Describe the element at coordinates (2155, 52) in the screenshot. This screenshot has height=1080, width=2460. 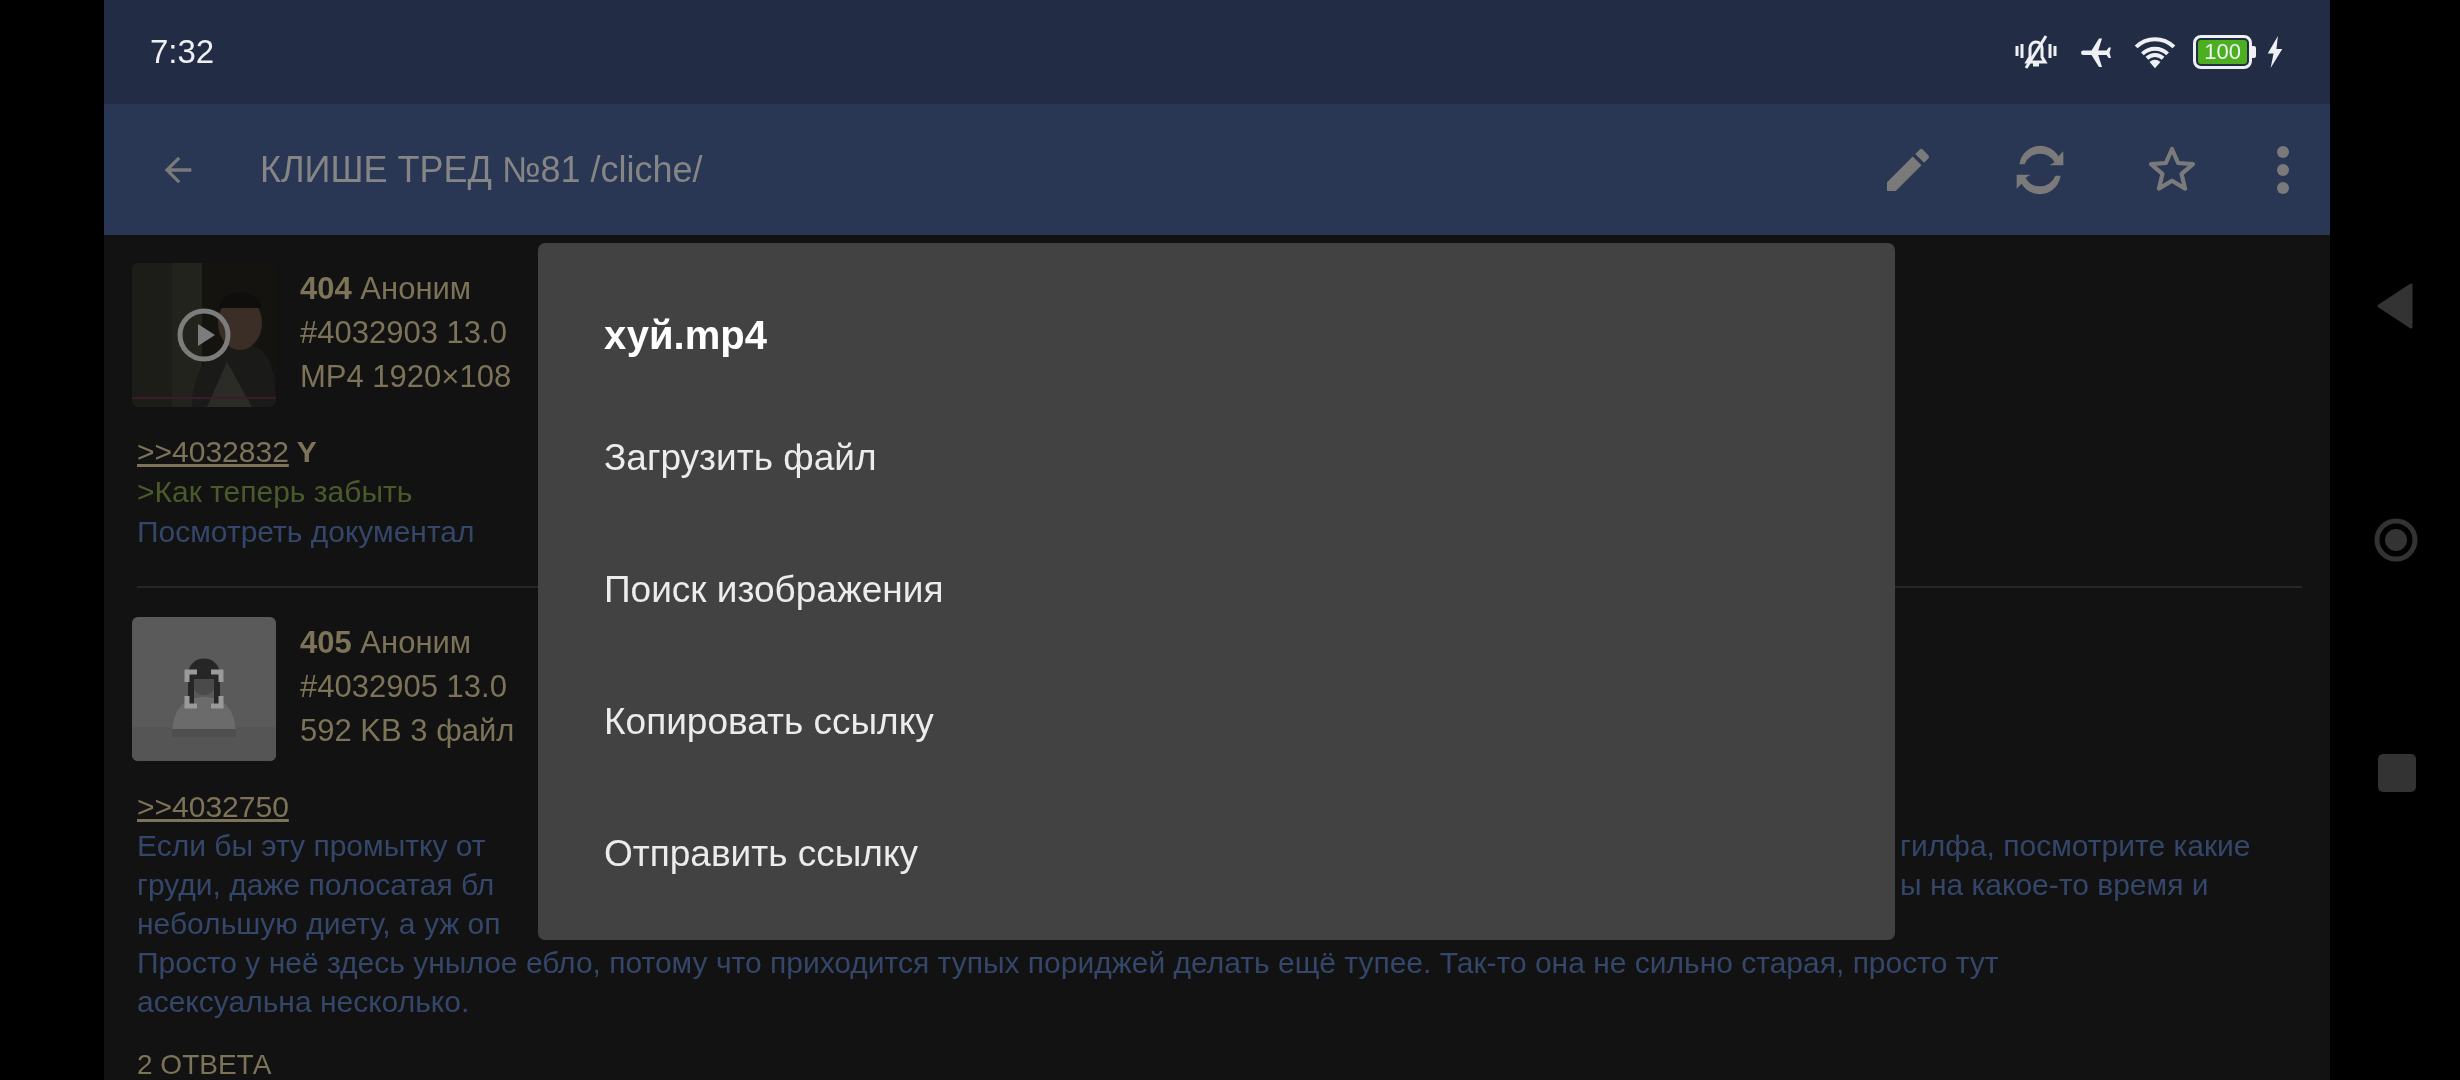
I see `wifi-icon` at that location.